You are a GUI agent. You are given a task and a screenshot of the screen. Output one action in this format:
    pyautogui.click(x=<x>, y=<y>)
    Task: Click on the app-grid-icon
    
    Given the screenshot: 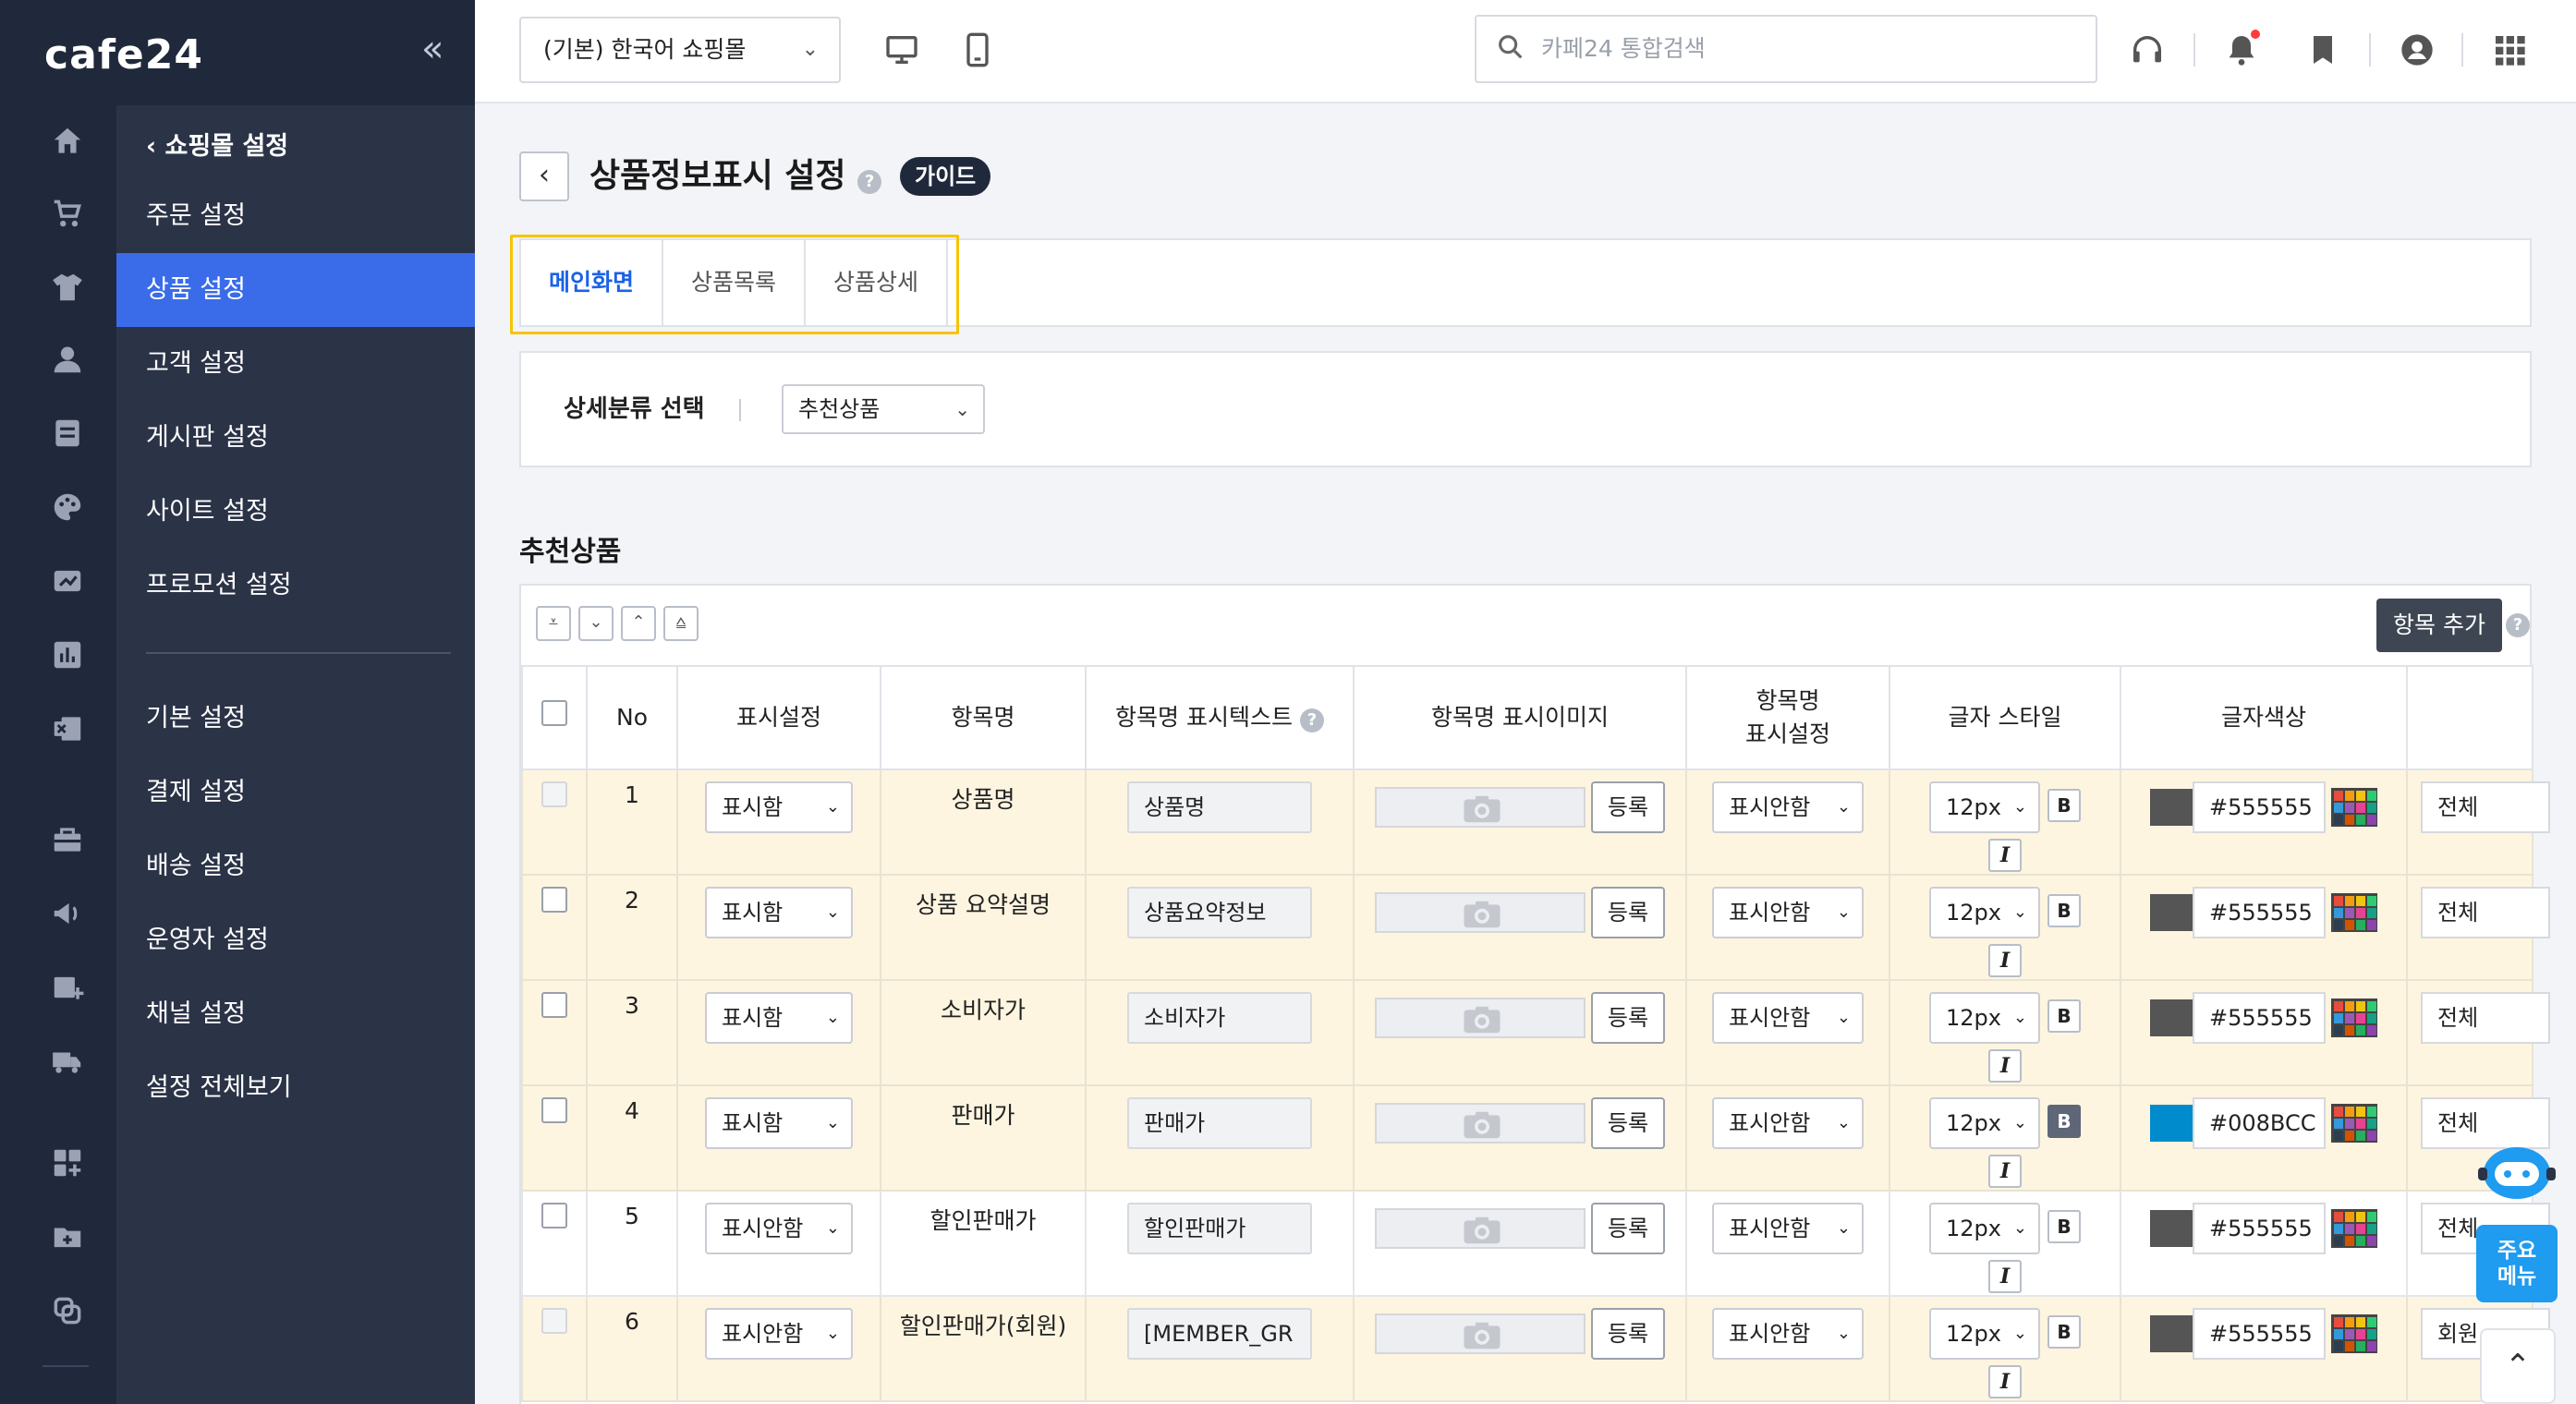 What is the action you would take?
    pyautogui.click(x=2509, y=52)
    